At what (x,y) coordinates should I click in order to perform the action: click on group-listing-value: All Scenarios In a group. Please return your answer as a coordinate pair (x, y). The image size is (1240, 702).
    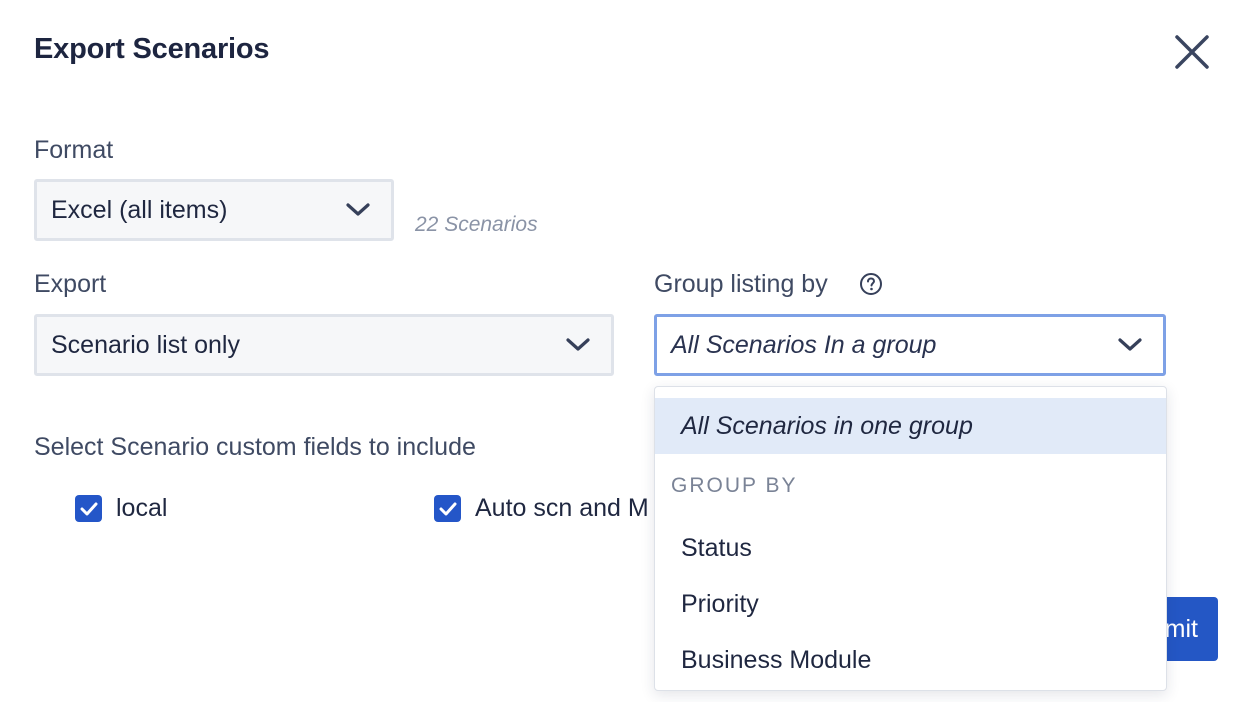
    Looking at the image, I should click on (804, 344).